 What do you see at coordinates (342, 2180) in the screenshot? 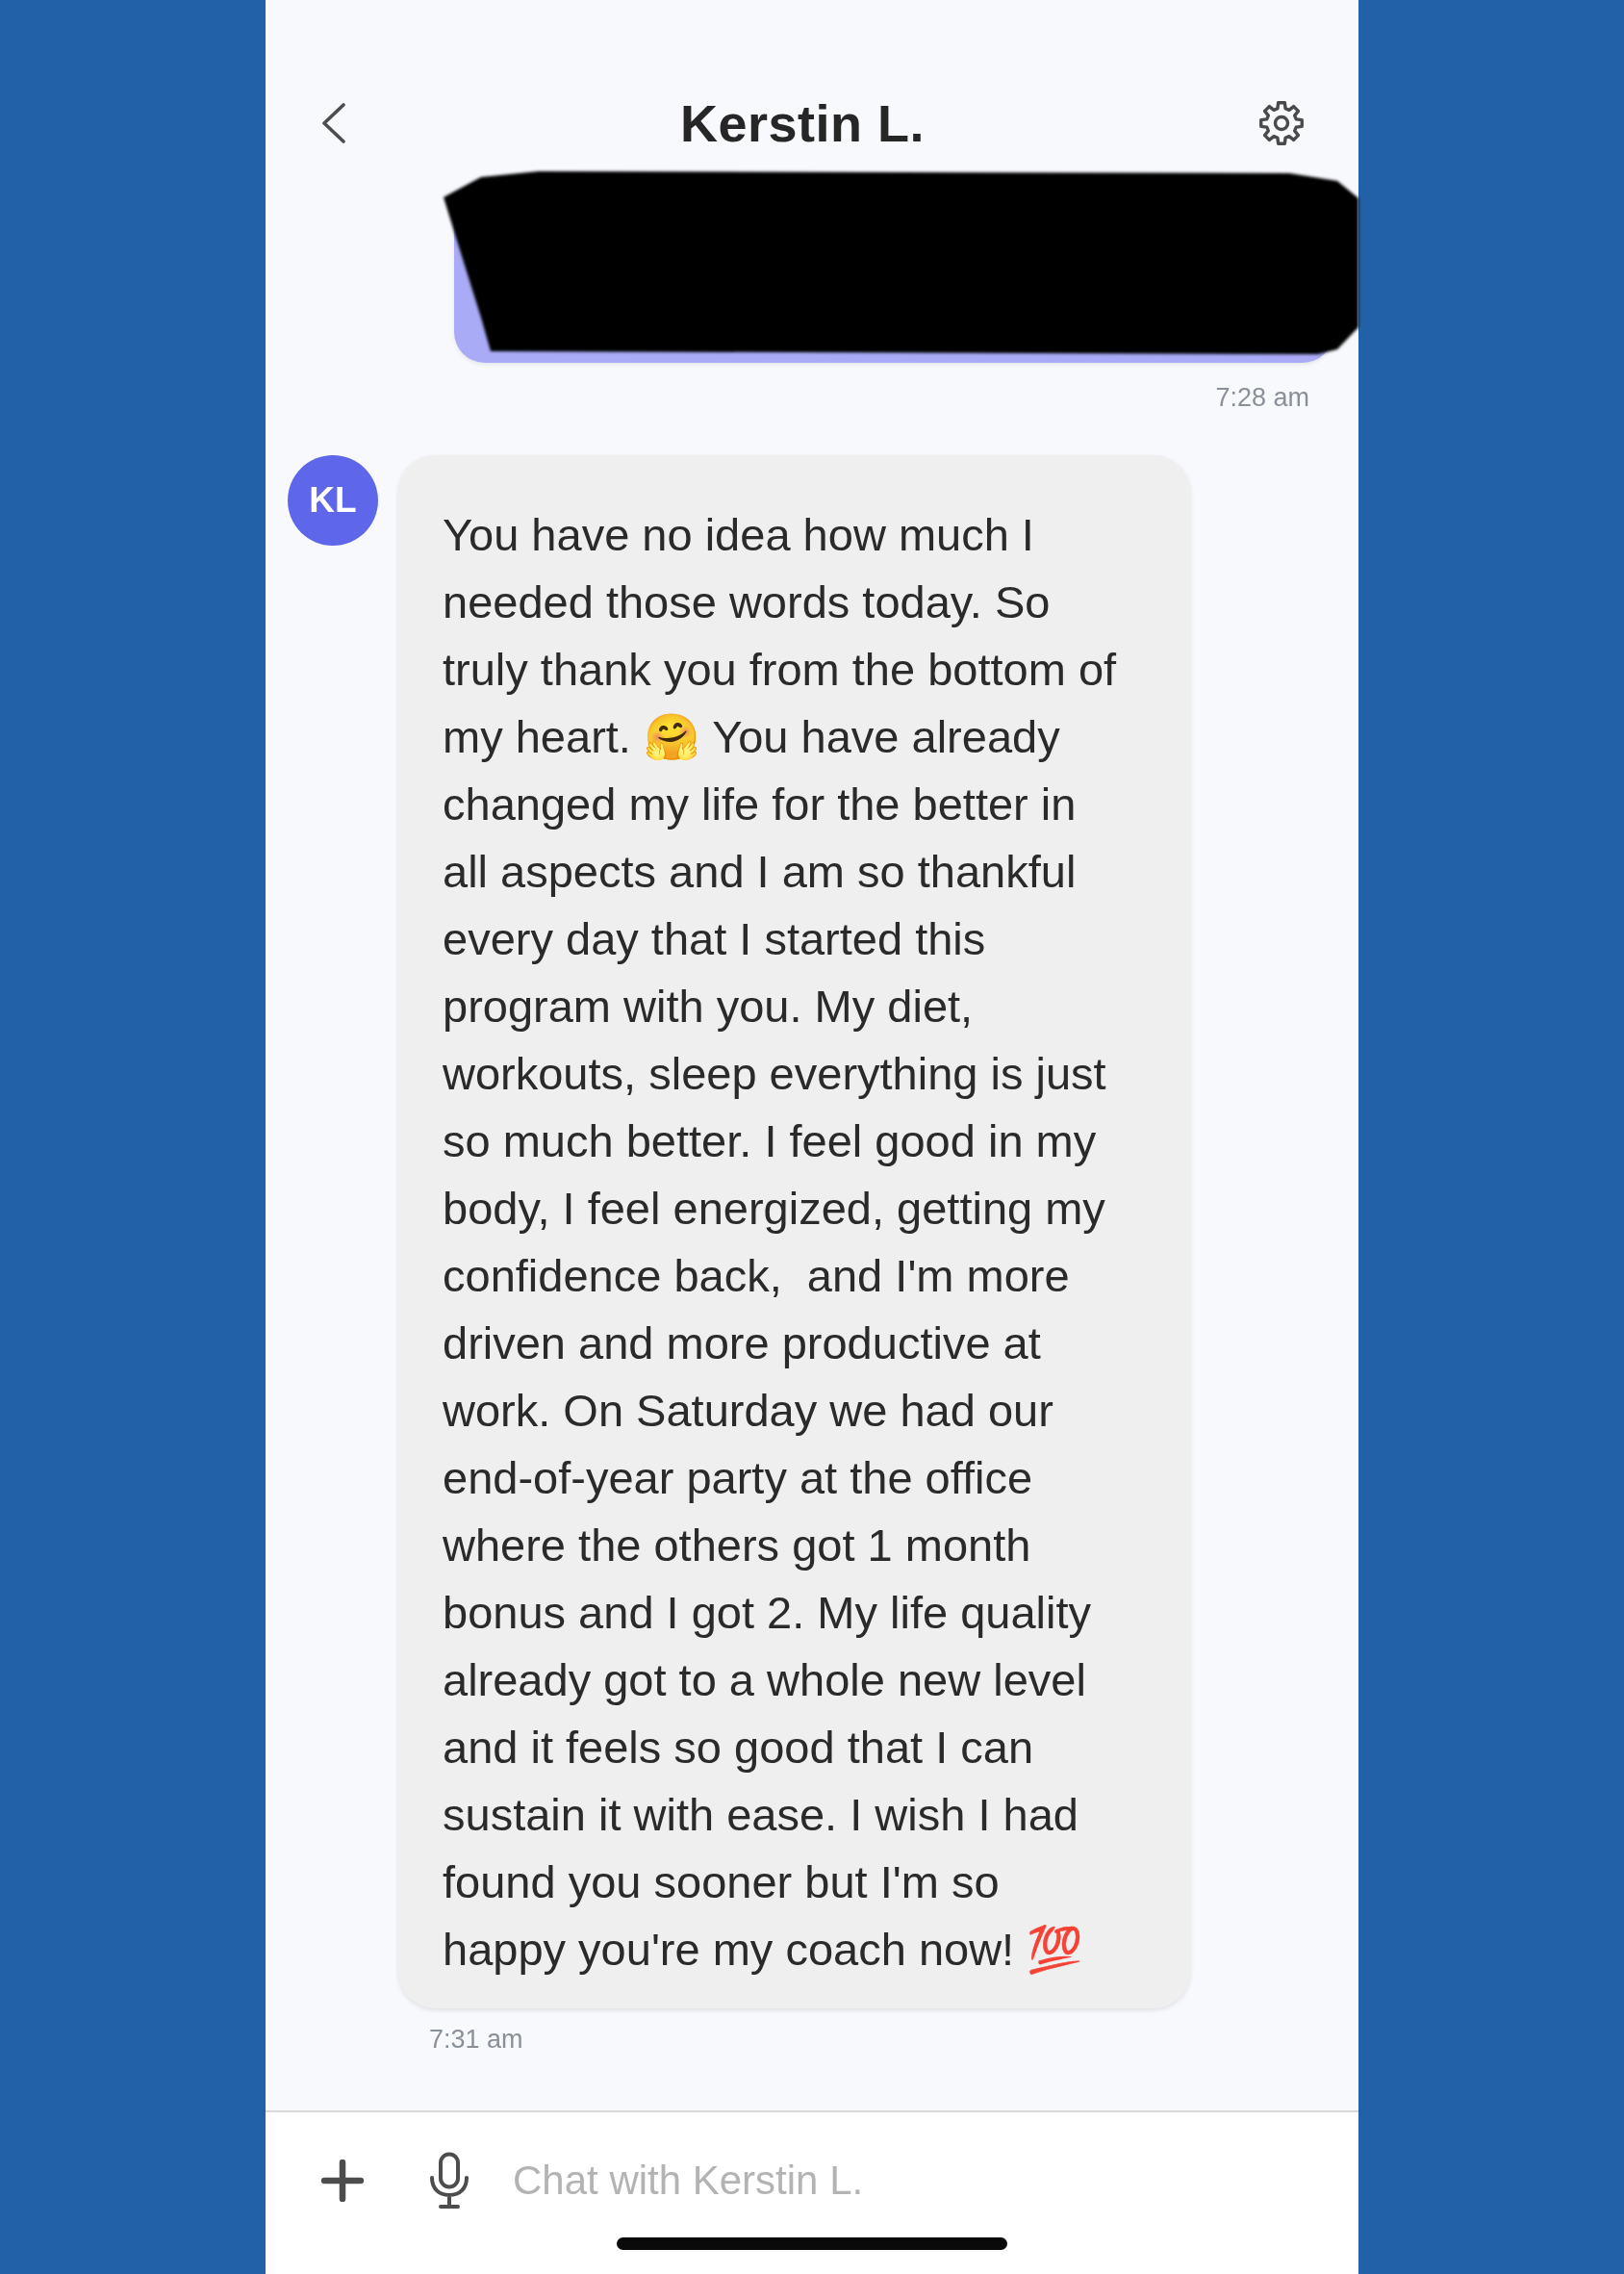
I see `plus-icon` at bounding box center [342, 2180].